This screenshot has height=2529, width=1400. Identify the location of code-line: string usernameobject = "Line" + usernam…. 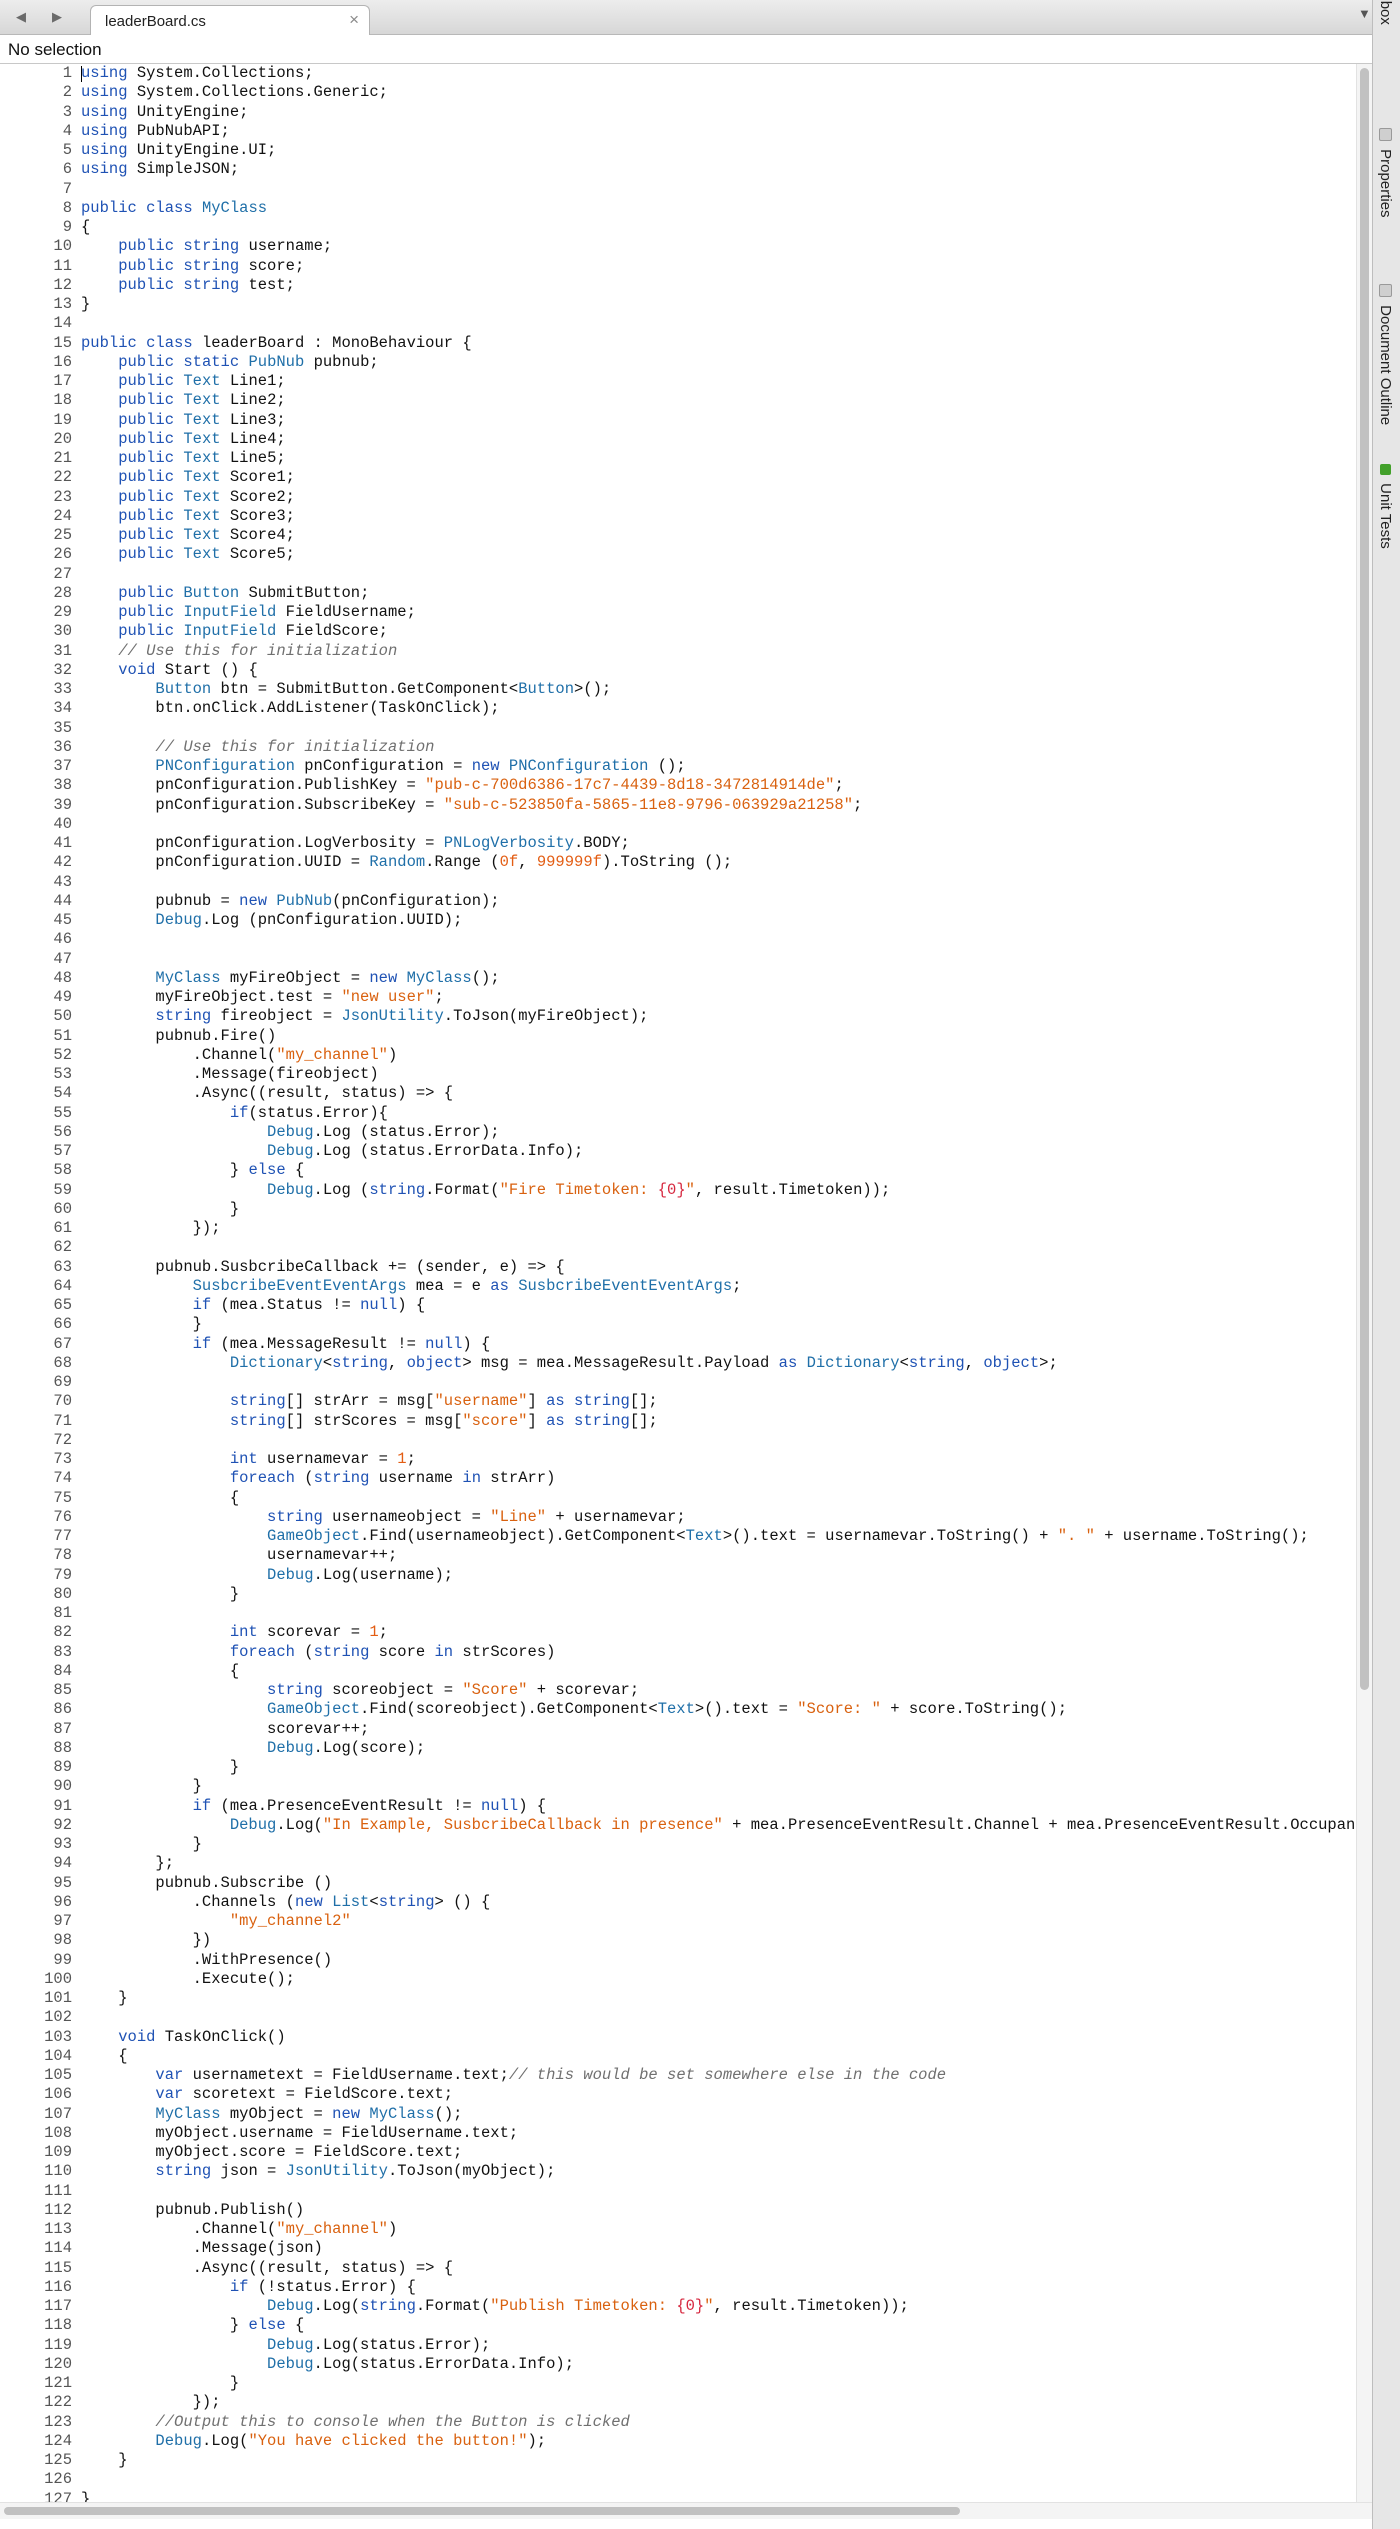
(383, 1517).